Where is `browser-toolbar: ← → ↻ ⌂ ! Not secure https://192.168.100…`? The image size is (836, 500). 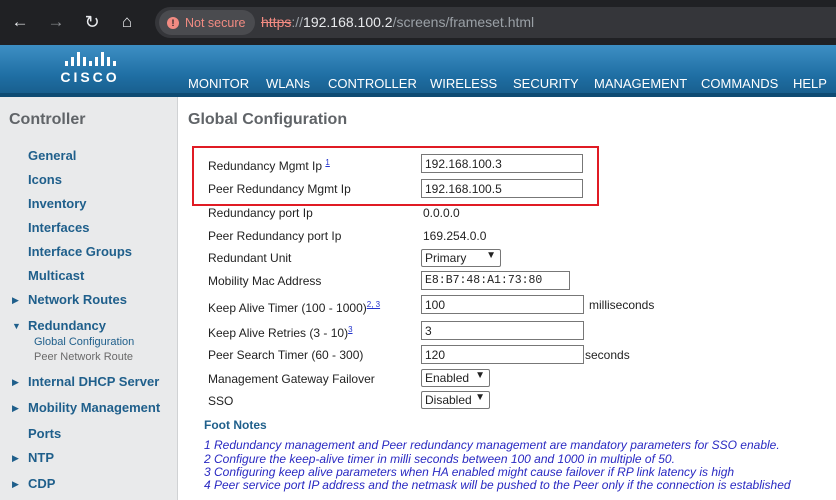 browser-toolbar: ← → ↻ ⌂ ! Not secure https://192.168.100… is located at coordinates (418, 22).